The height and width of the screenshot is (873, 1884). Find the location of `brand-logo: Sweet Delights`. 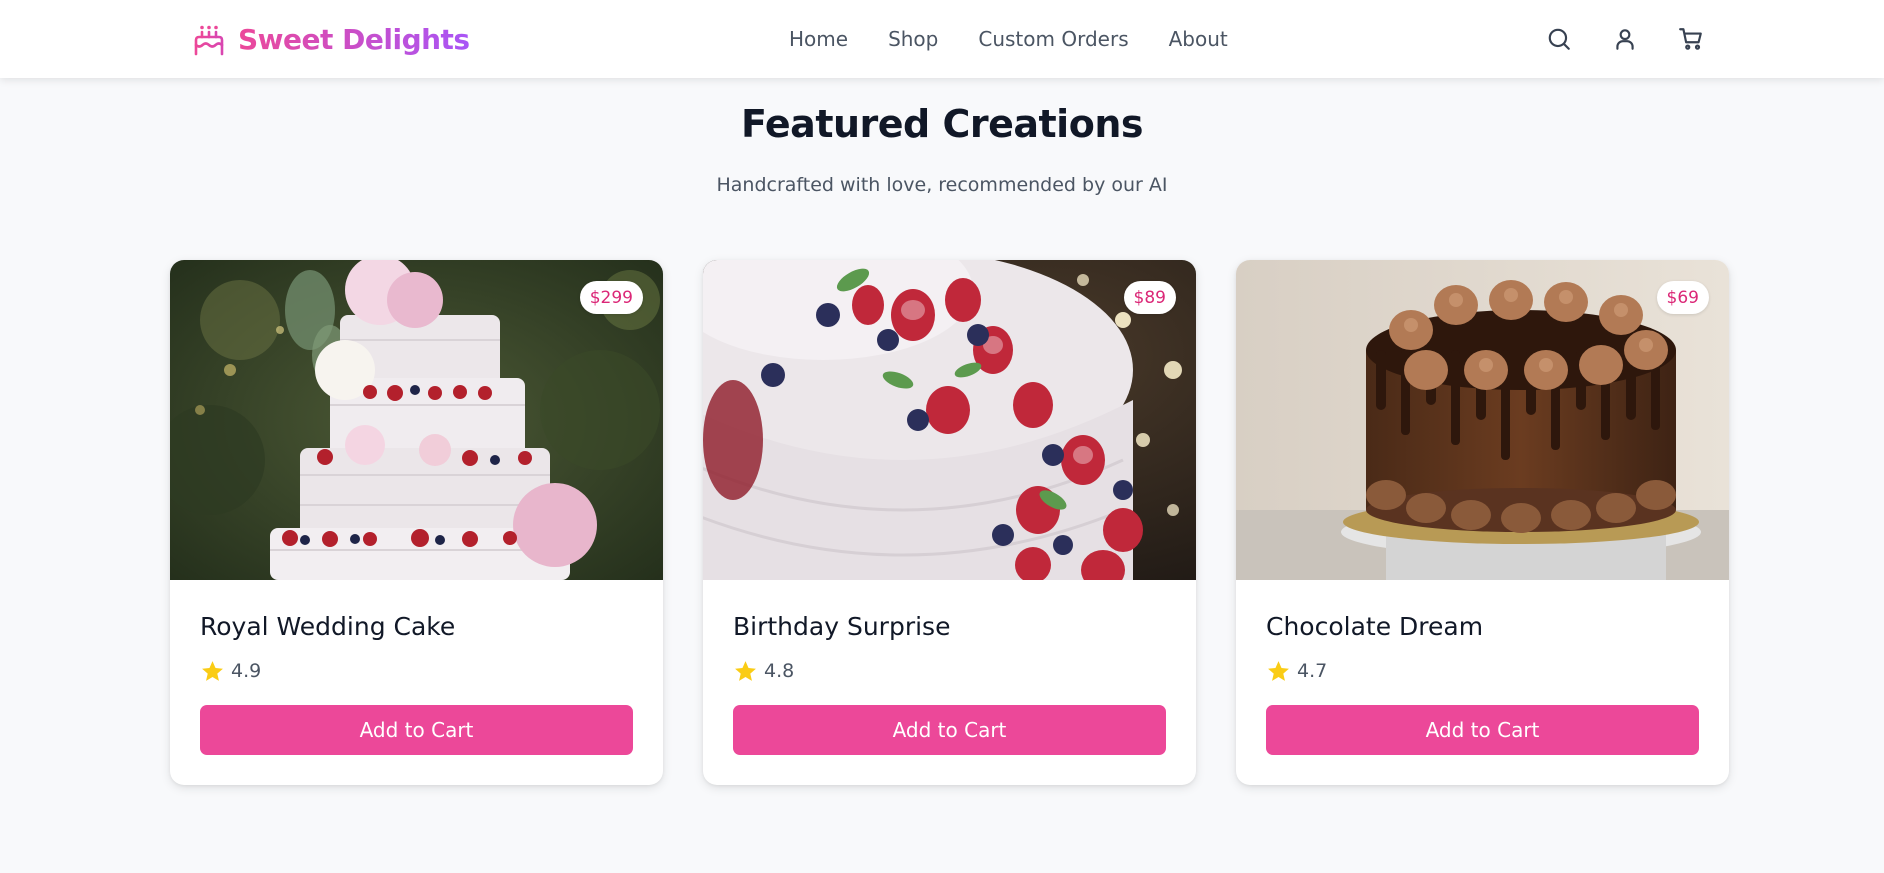

brand-logo: Sweet Delights is located at coordinates (330, 39).